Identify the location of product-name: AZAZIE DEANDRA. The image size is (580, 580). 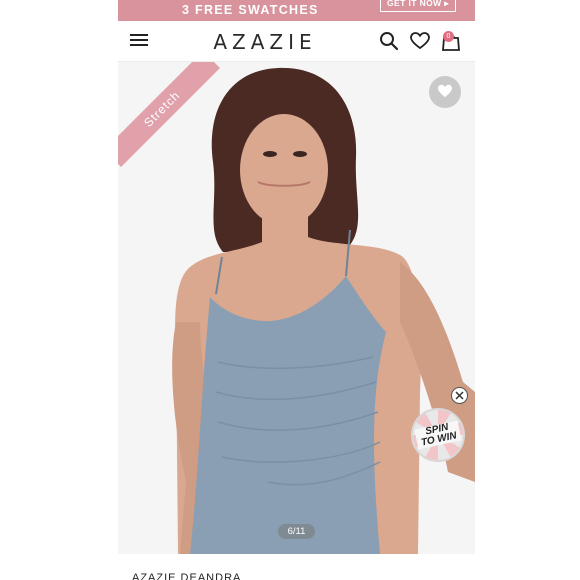
(187, 576).